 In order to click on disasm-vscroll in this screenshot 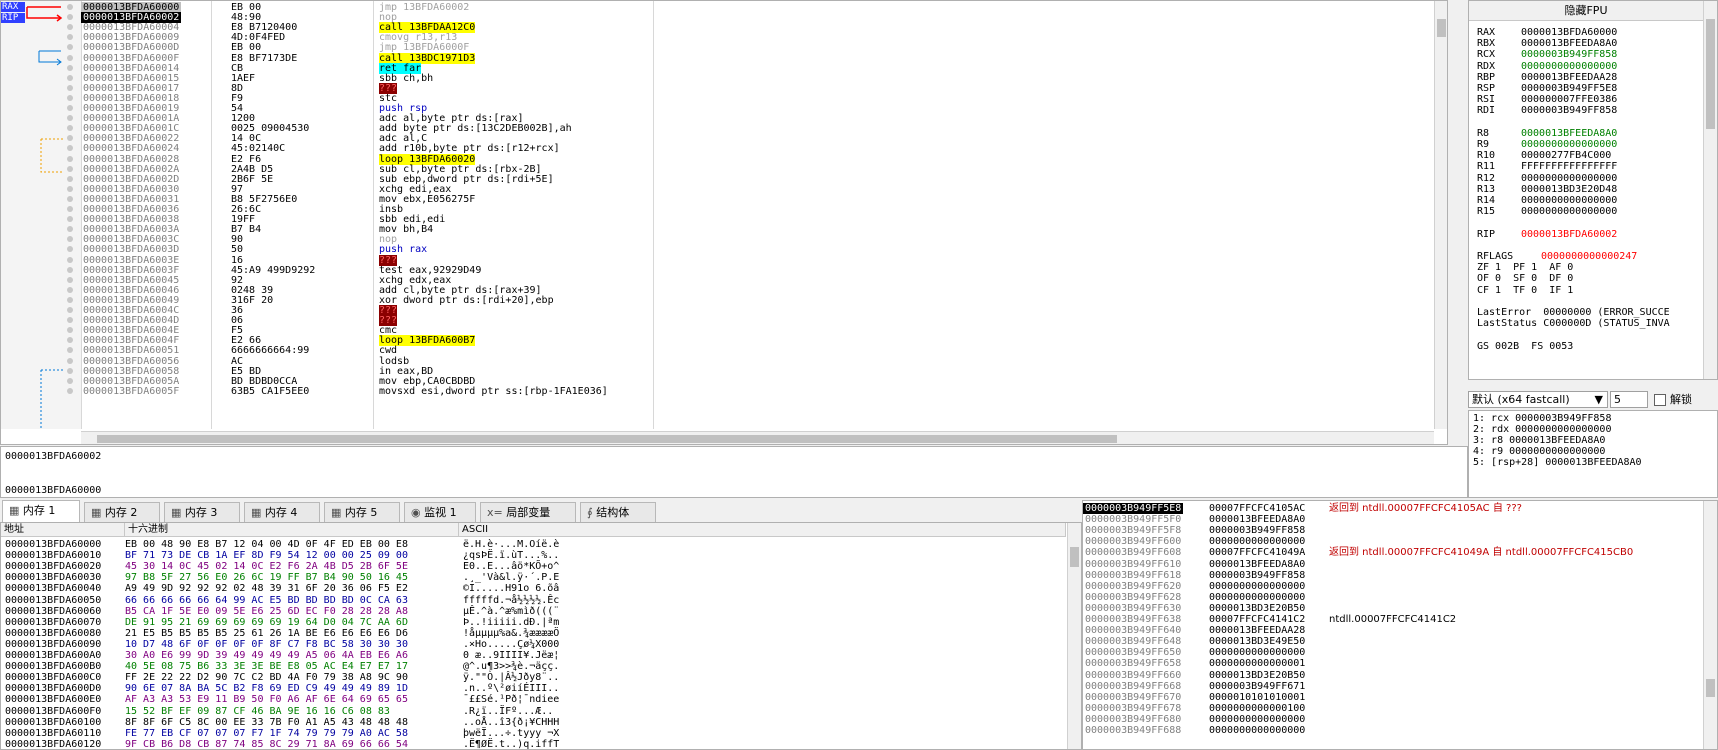, I will do `click(1440, 215)`.